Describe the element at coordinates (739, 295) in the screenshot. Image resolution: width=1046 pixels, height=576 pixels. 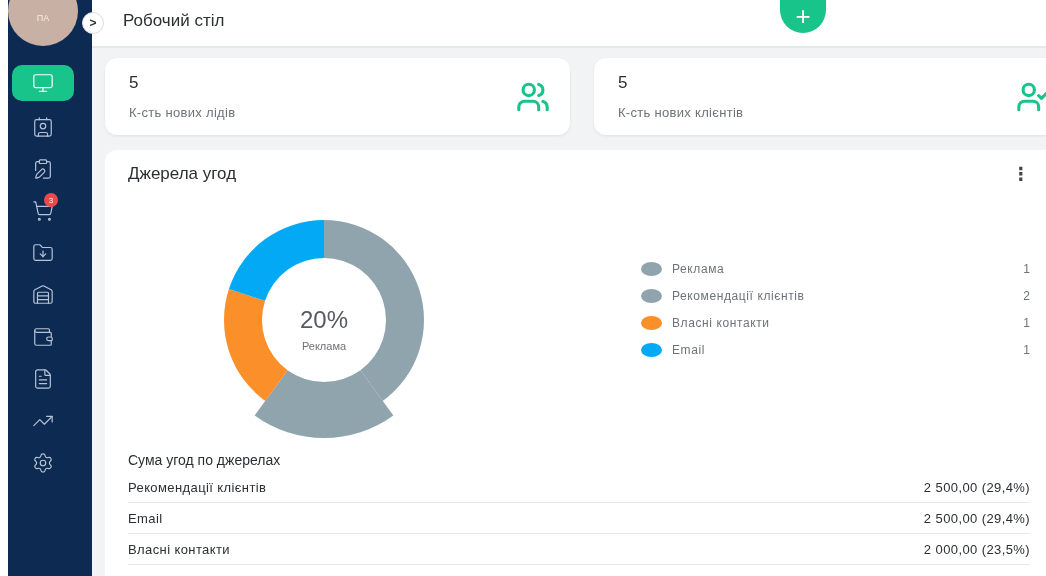
I see `legend-label: Рекомендації клієнтів` at that location.